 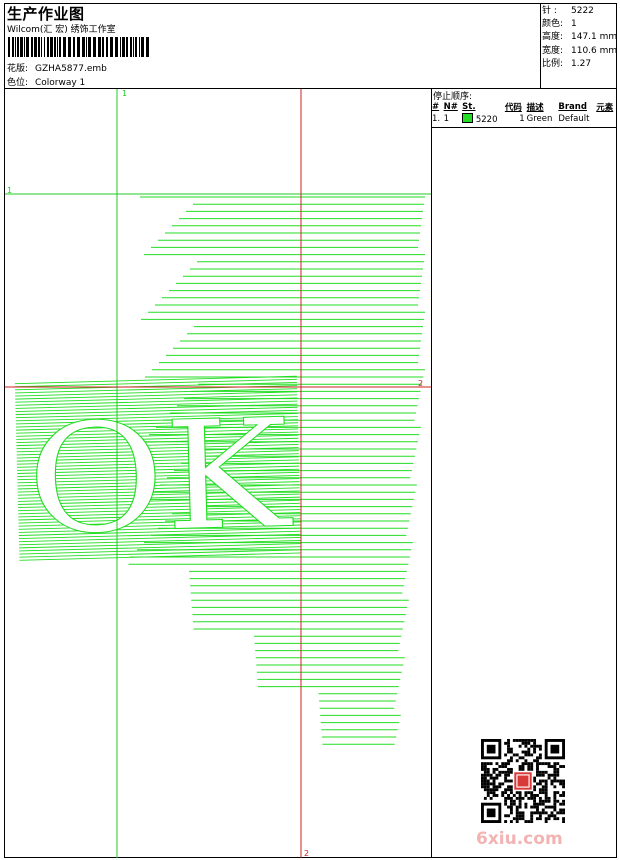 I want to click on col-description: 描述, so click(x=535, y=108).